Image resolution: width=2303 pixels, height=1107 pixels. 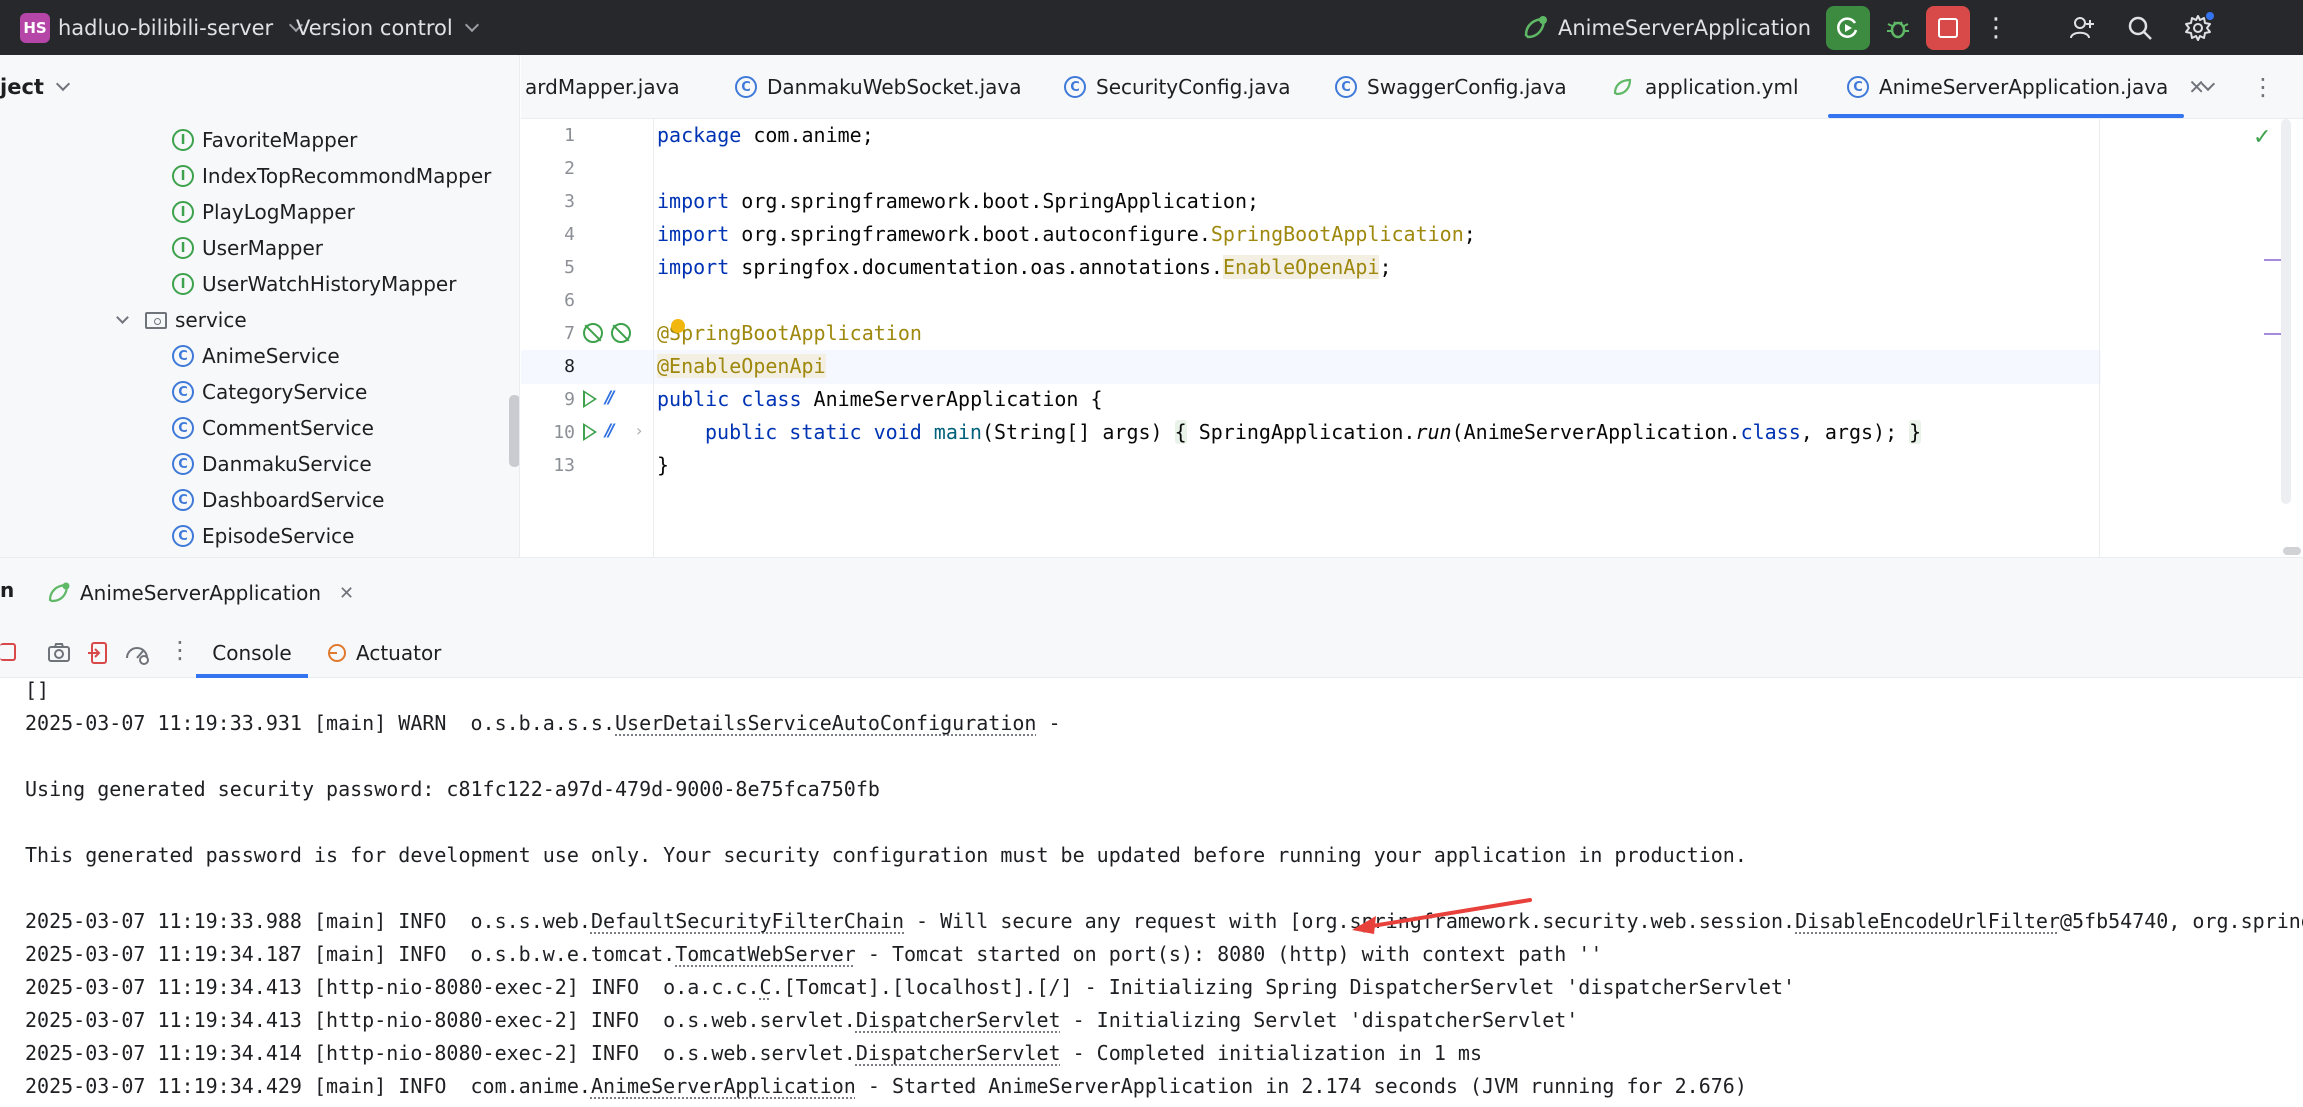 I want to click on tab-boardmapper: ardMapper.java, so click(x=602, y=86).